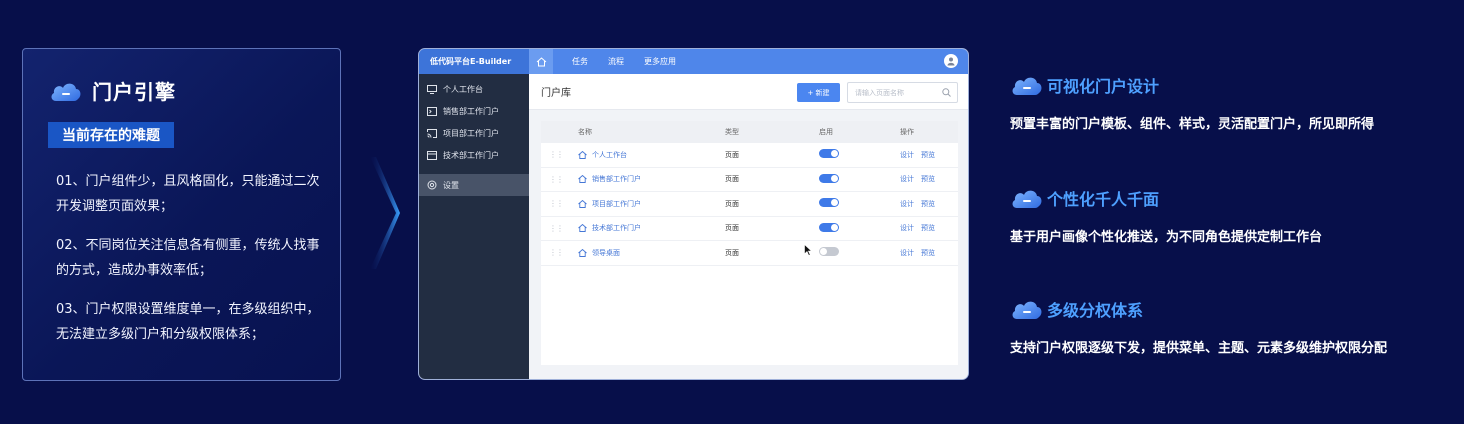 The height and width of the screenshot is (424, 1464). I want to click on page-title: 门户库, so click(556, 93).